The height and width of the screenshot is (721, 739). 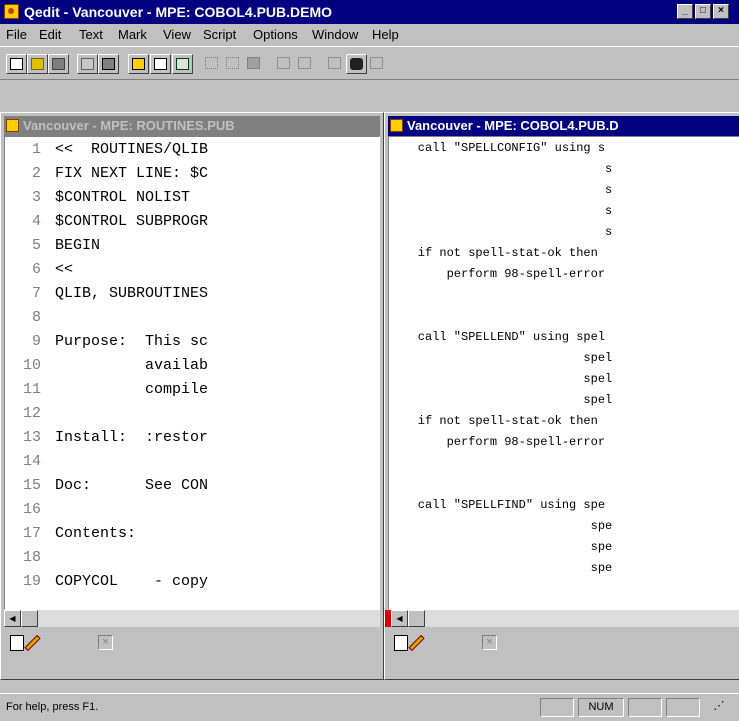 I want to click on editor-line: 2 FIX NEXT LINE: $C, so click(x=120, y=173).